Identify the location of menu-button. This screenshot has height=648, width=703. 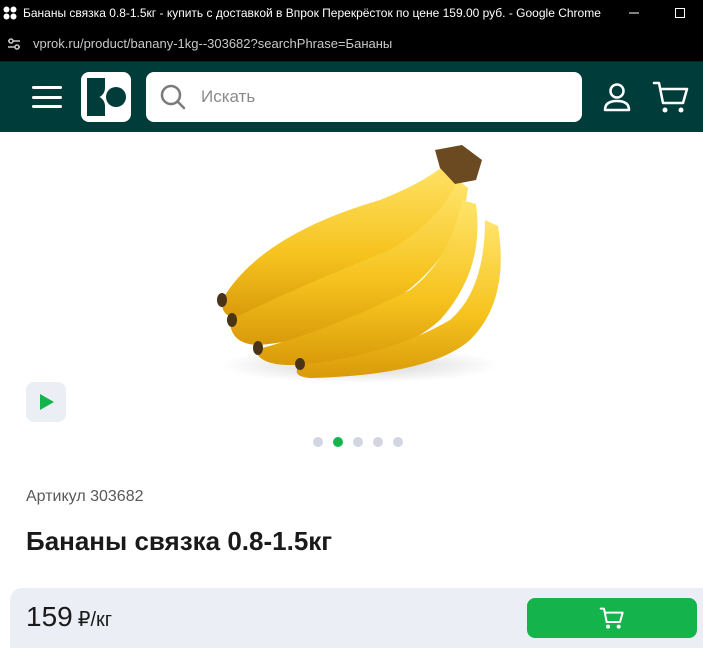
(47, 97).